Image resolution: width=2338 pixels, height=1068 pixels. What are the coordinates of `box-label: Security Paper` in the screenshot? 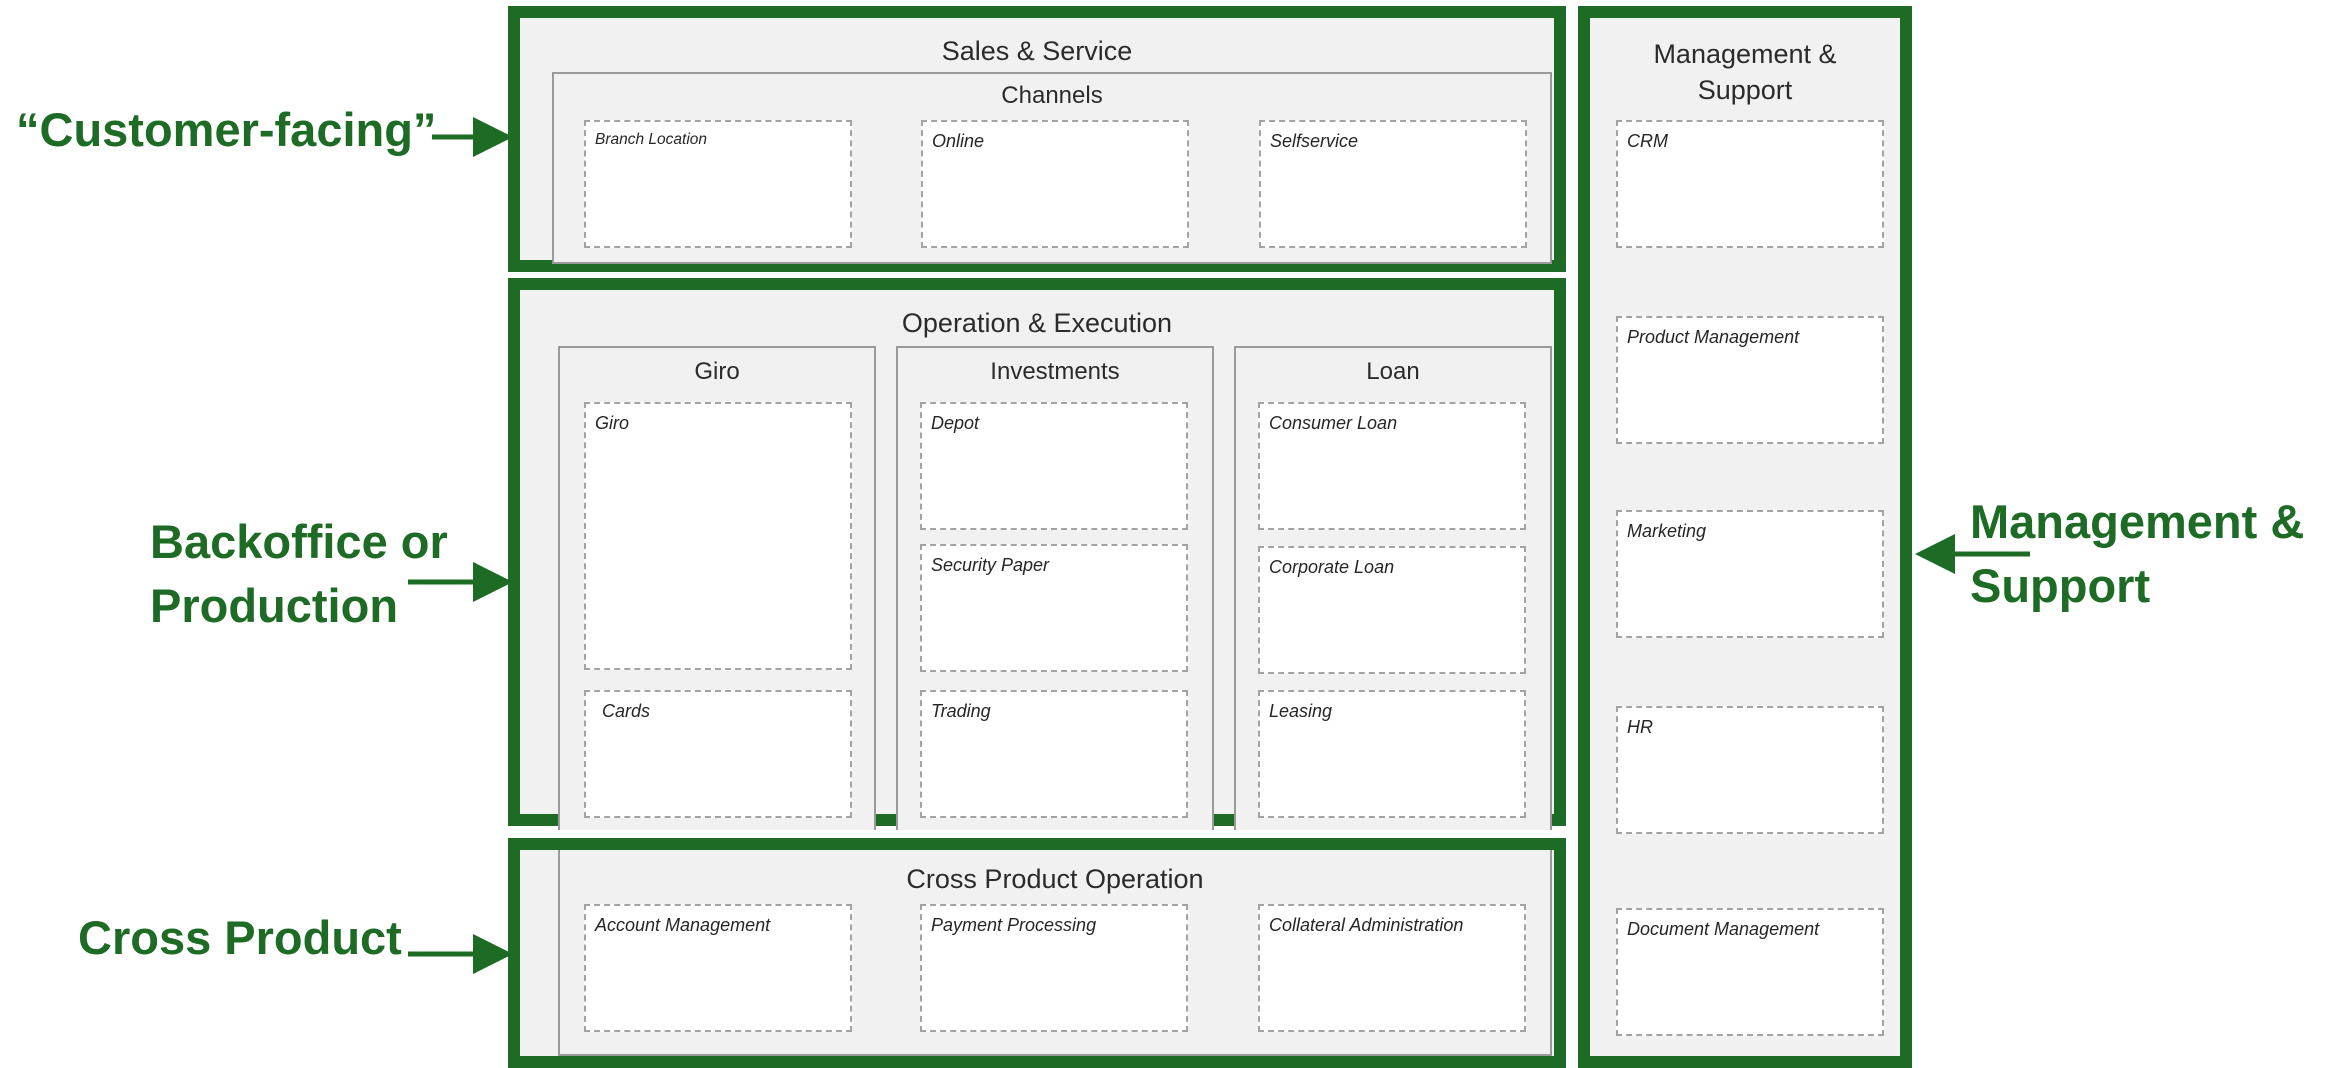 It's located at (990, 565).